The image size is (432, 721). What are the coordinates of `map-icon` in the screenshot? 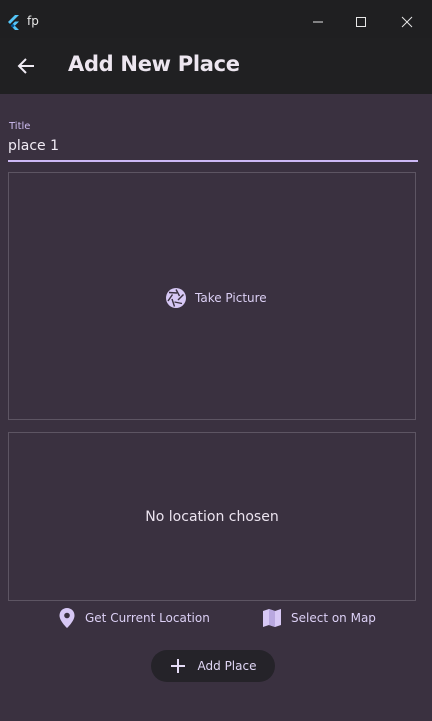 It's located at (272, 618).